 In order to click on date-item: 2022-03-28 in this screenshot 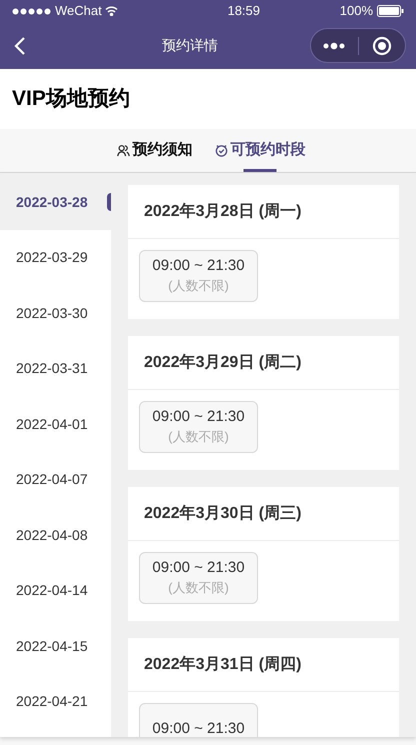, I will do `click(55, 201)`.